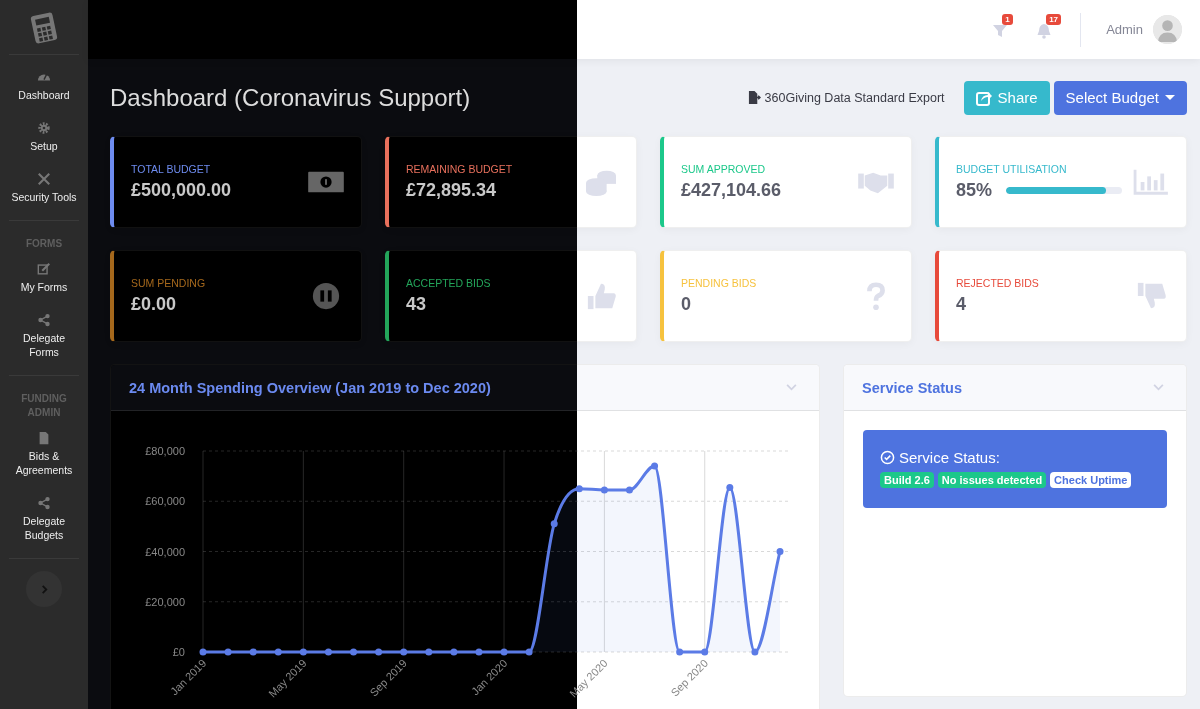 The image size is (1200, 709). Describe the element at coordinates (887, 457) in the screenshot. I see `check-circle-icon` at that location.